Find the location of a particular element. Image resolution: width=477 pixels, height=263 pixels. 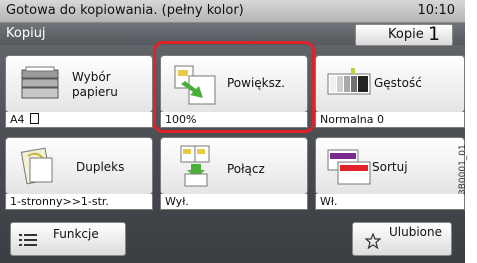

density-button: Gęstość is located at coordinates (390, 84).